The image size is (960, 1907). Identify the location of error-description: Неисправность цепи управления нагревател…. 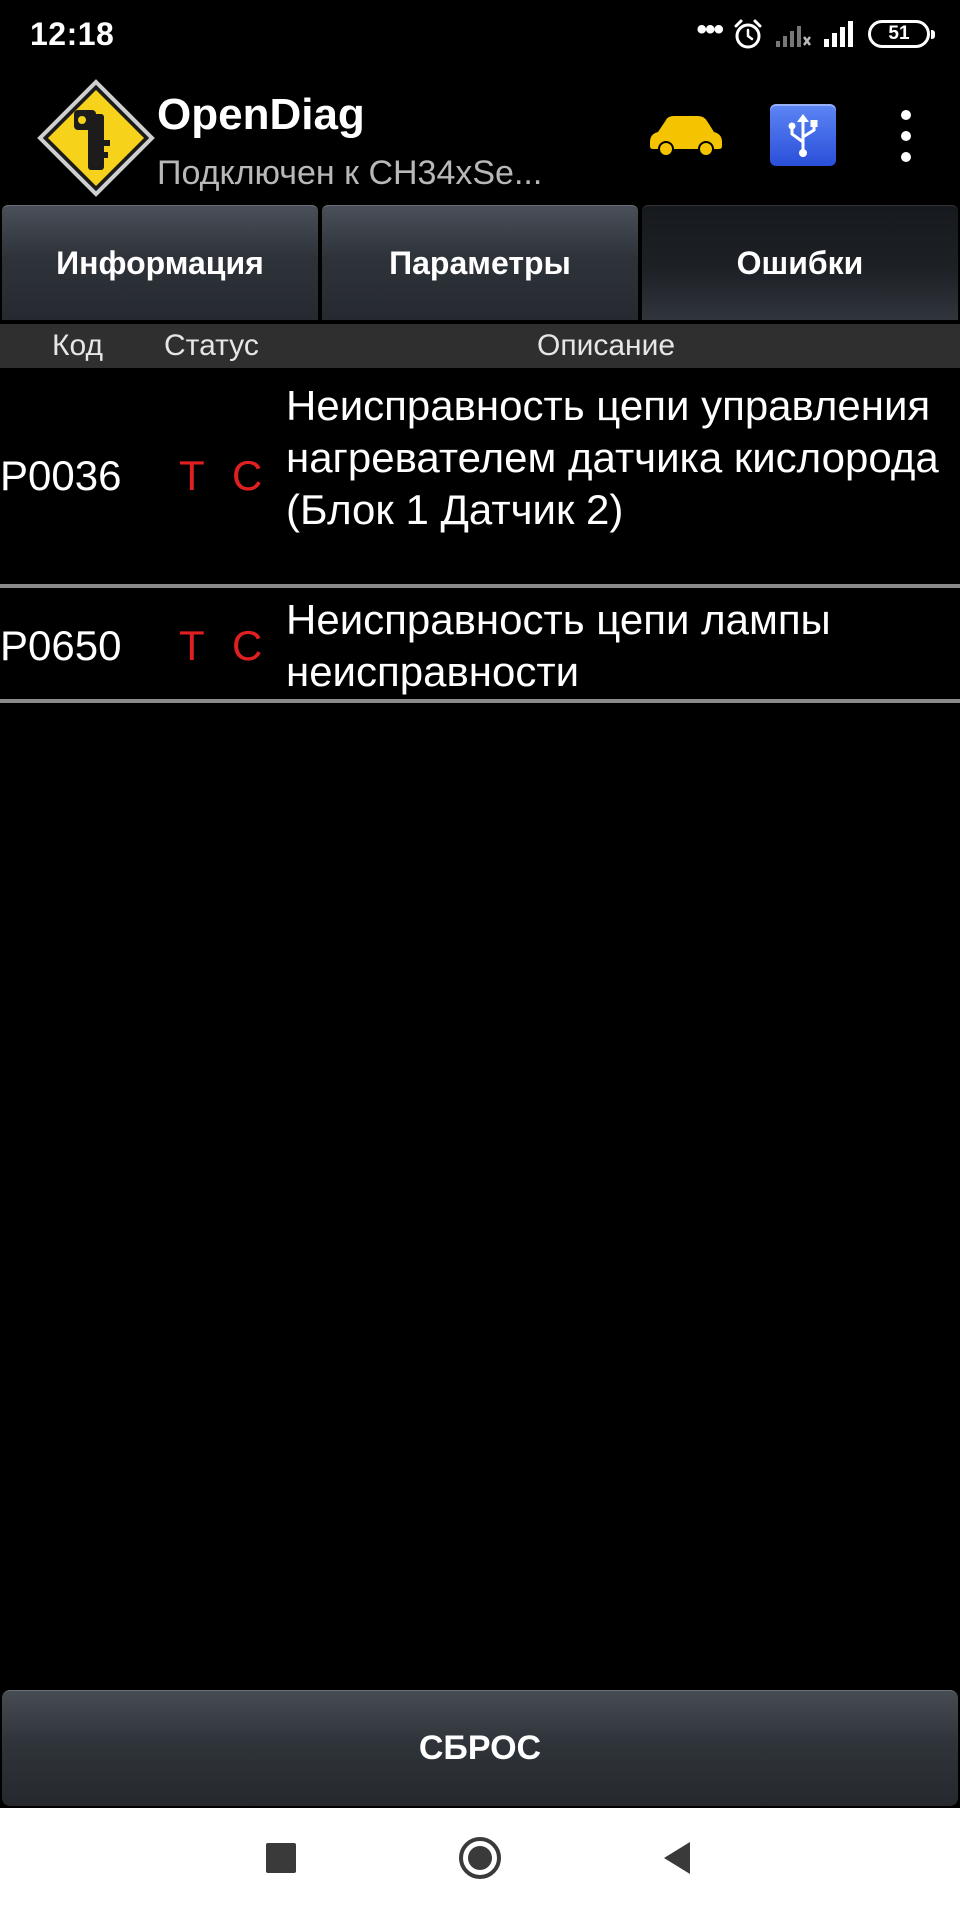
(612, 457).